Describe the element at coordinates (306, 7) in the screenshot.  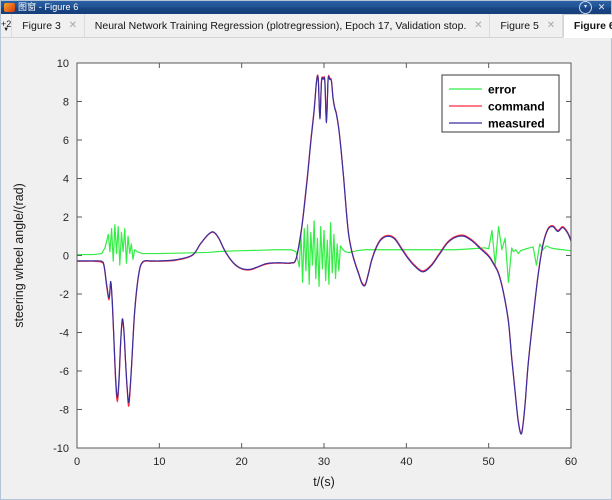
I see `title-bar: 图窗 - Figure 6 ▾ ✕` at that location.